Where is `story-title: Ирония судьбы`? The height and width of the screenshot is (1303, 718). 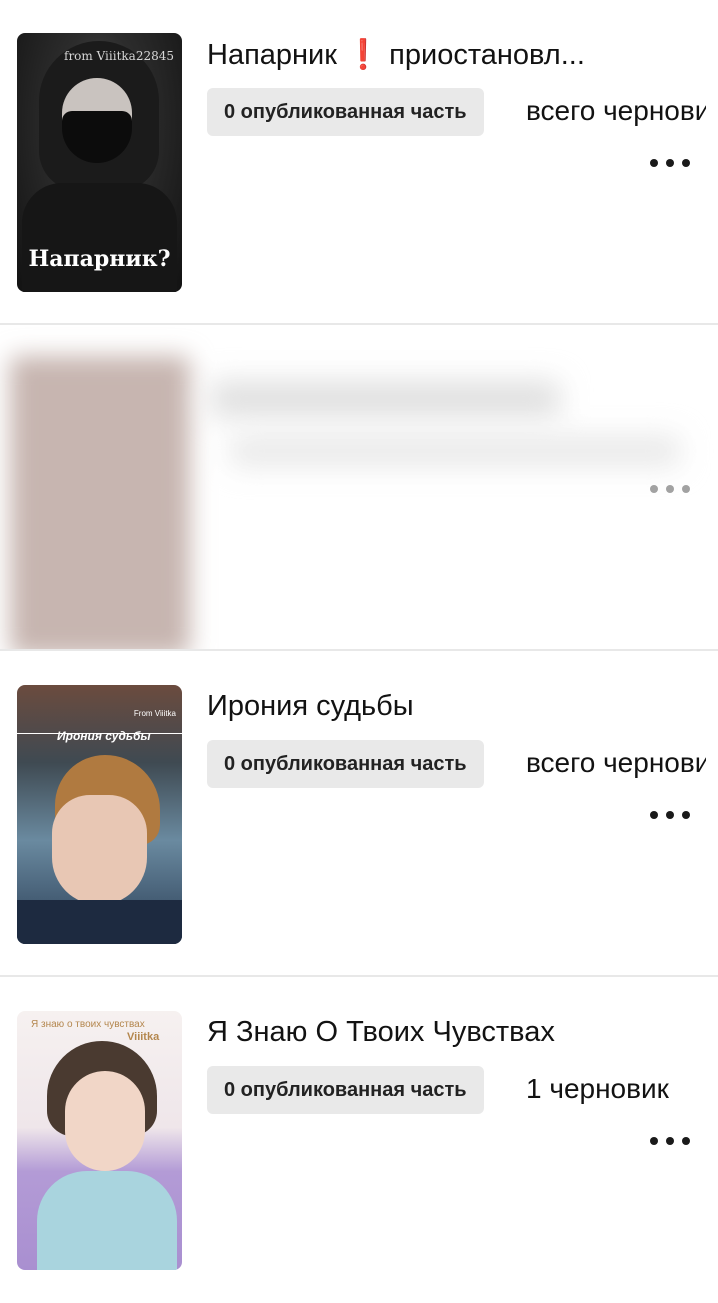
story-title: Ирония судьбы is located at coordinates (452, 706).